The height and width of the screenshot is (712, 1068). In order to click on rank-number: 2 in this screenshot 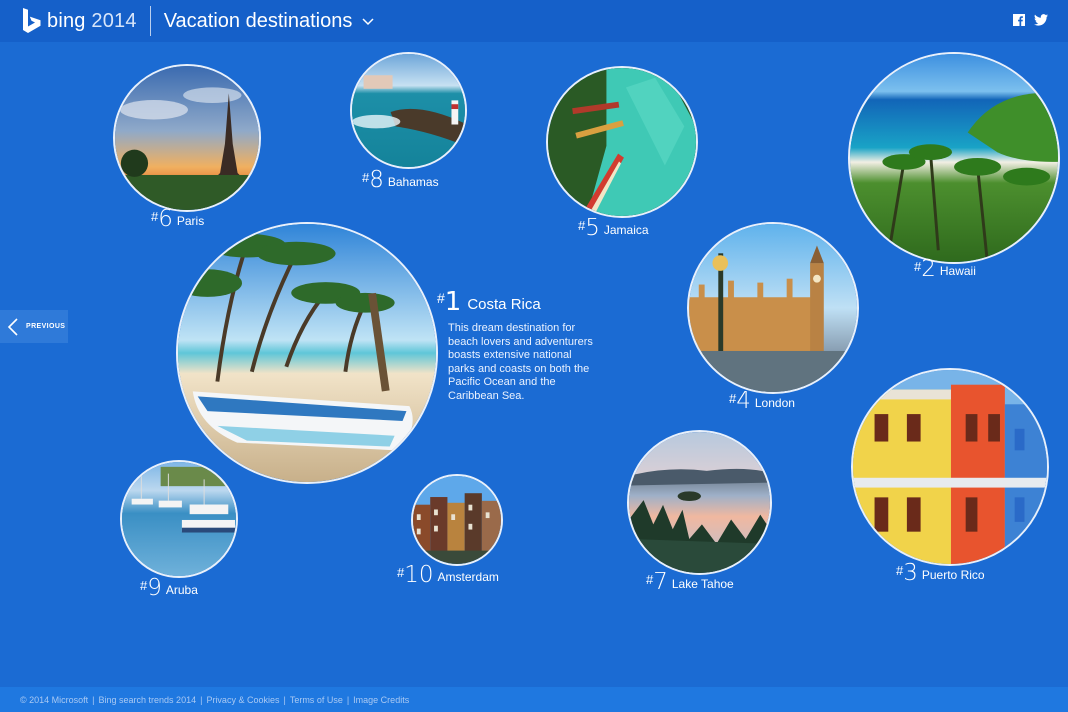, I will do `click(928, 269)`.